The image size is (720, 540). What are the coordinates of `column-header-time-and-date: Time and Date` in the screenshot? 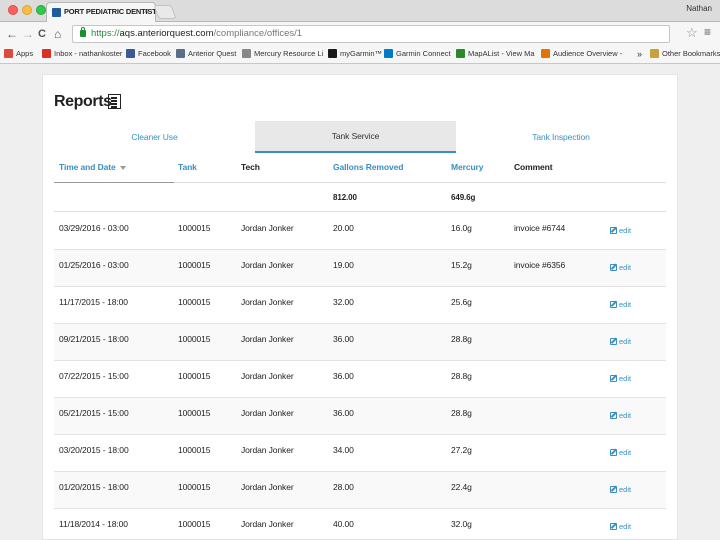 It's located at (92, 167).